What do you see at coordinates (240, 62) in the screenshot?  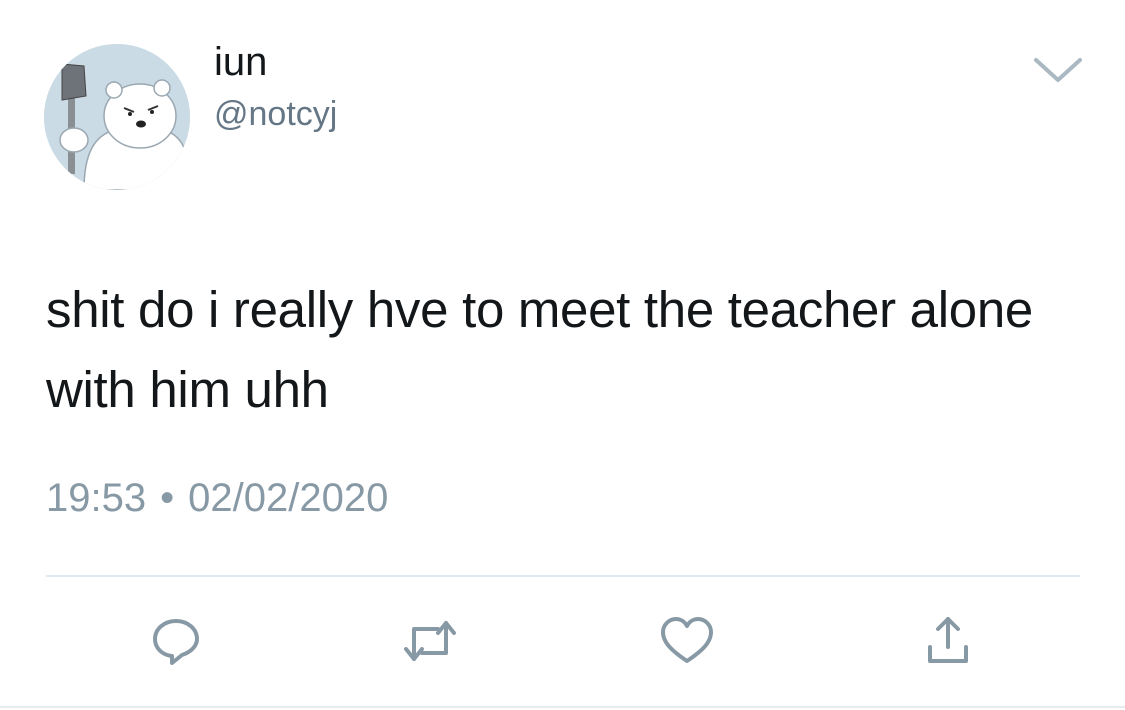 I see `display-name: iun` at bounding box center [240, 62].